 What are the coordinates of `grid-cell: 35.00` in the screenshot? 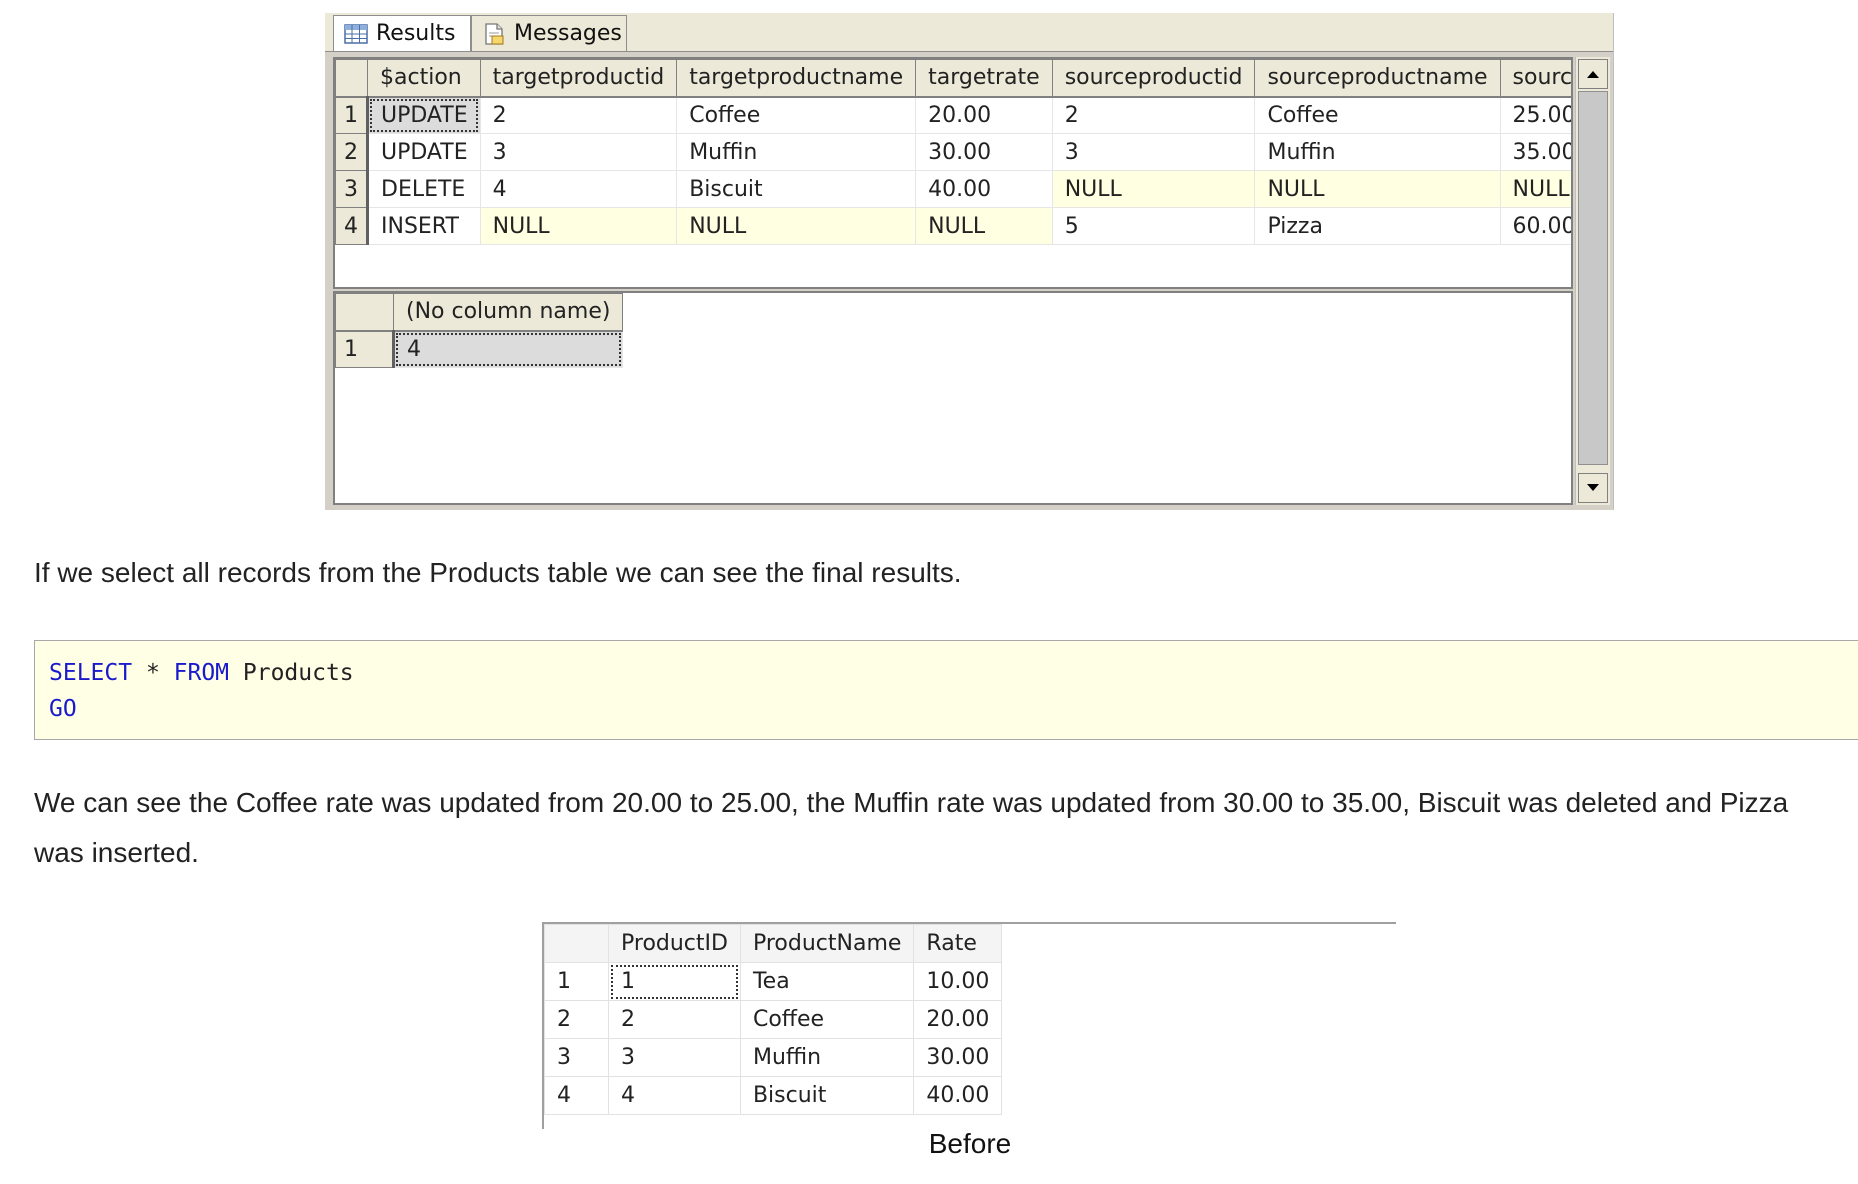 It's located at (1535, 152).